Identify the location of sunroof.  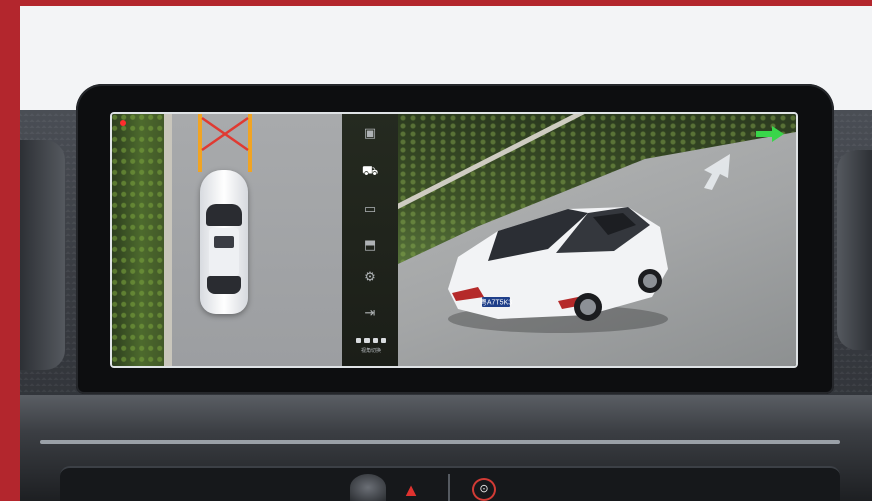
(224, 242).